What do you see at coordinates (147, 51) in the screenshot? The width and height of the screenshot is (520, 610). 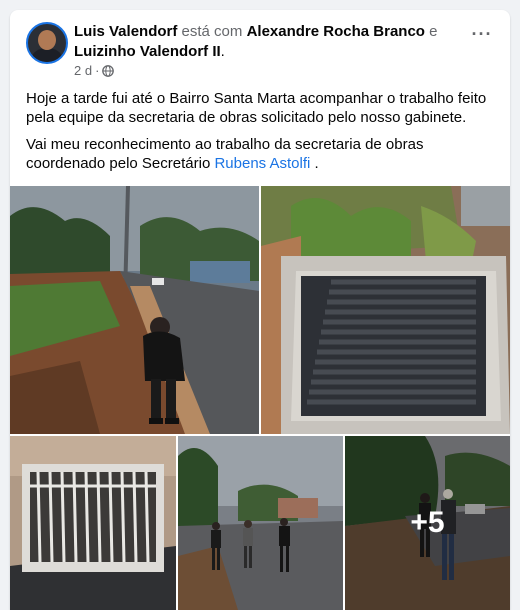 I see `tagged-person-2: Luizinho Valendorf II` at bounding box center [147, 51].